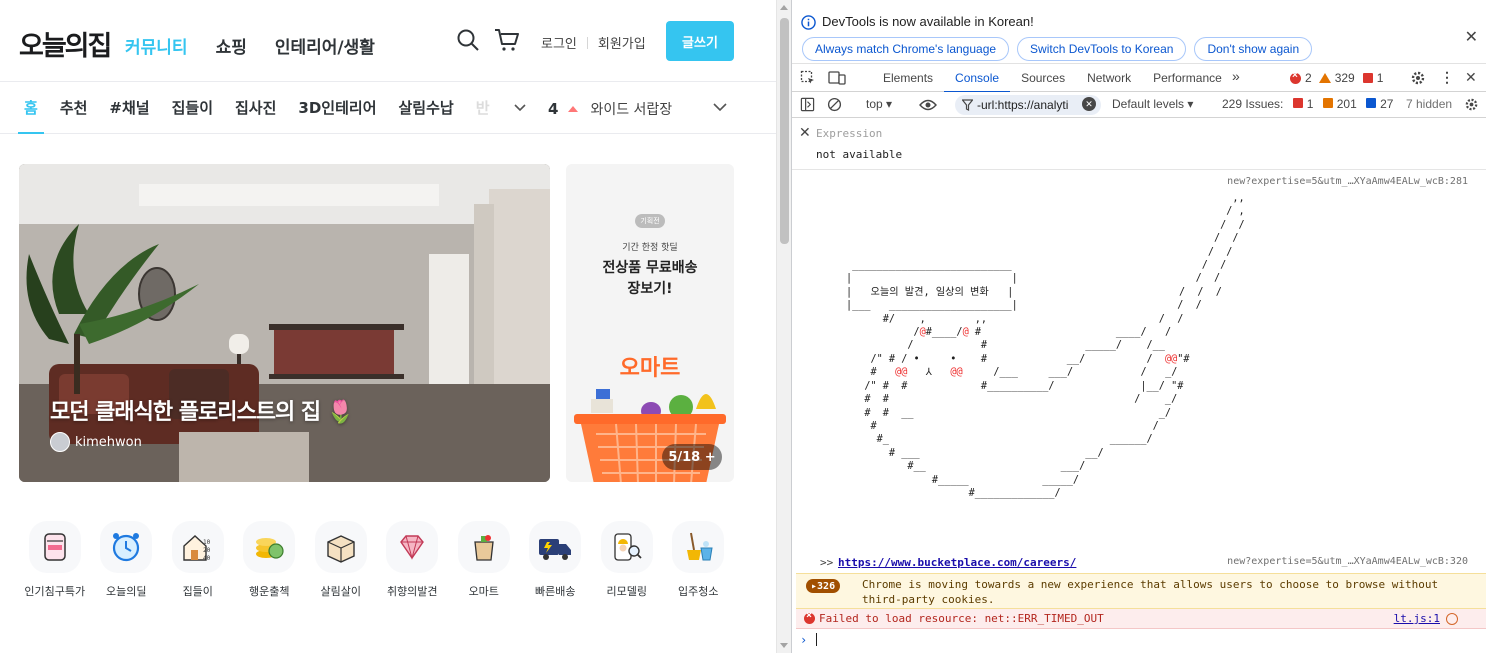 The height and width of the screenshot is (653, 1486). What do you see at coordinates (65, 43) in the screenshot?
I see `site-logo: 오늘의집` at bounding box center [65, 43].